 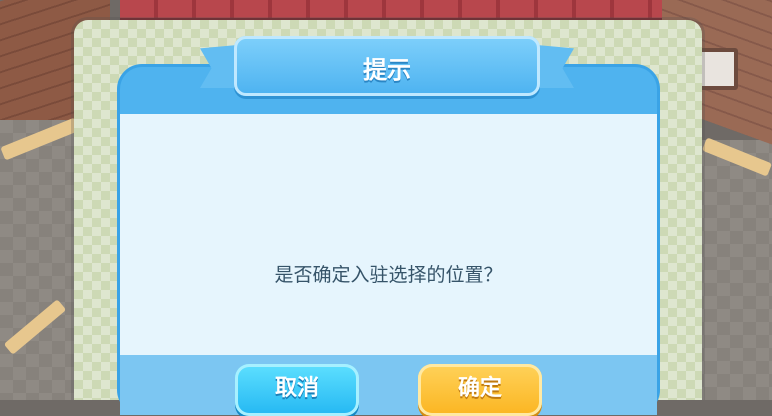 What do you see at coordinates (480, 390) in the screenshot?
I see `confirm-button: 确定` at bounding box center [480, 390].